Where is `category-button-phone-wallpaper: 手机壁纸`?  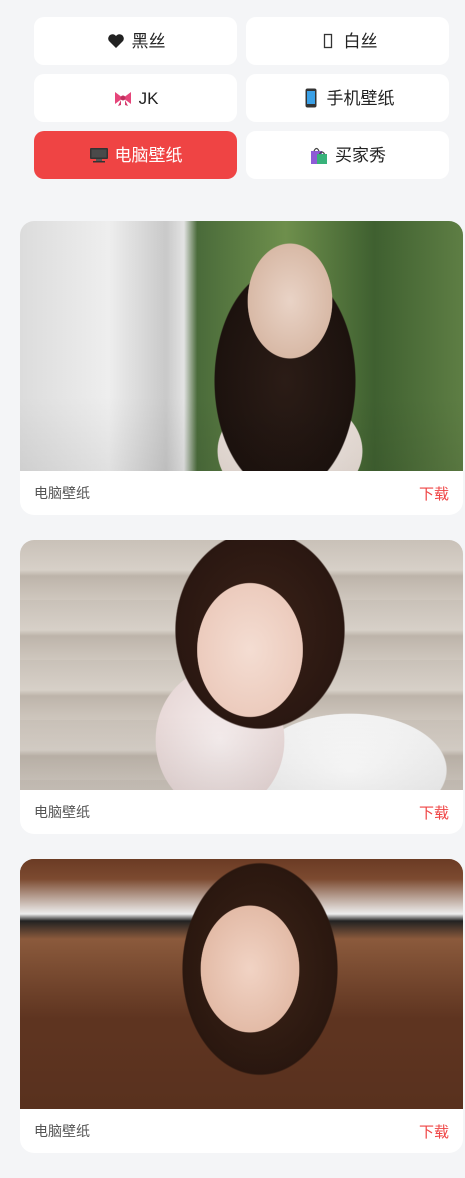 category-button-phone-wallpaper: 手机壁纸 is located at coordinates (347, 98).